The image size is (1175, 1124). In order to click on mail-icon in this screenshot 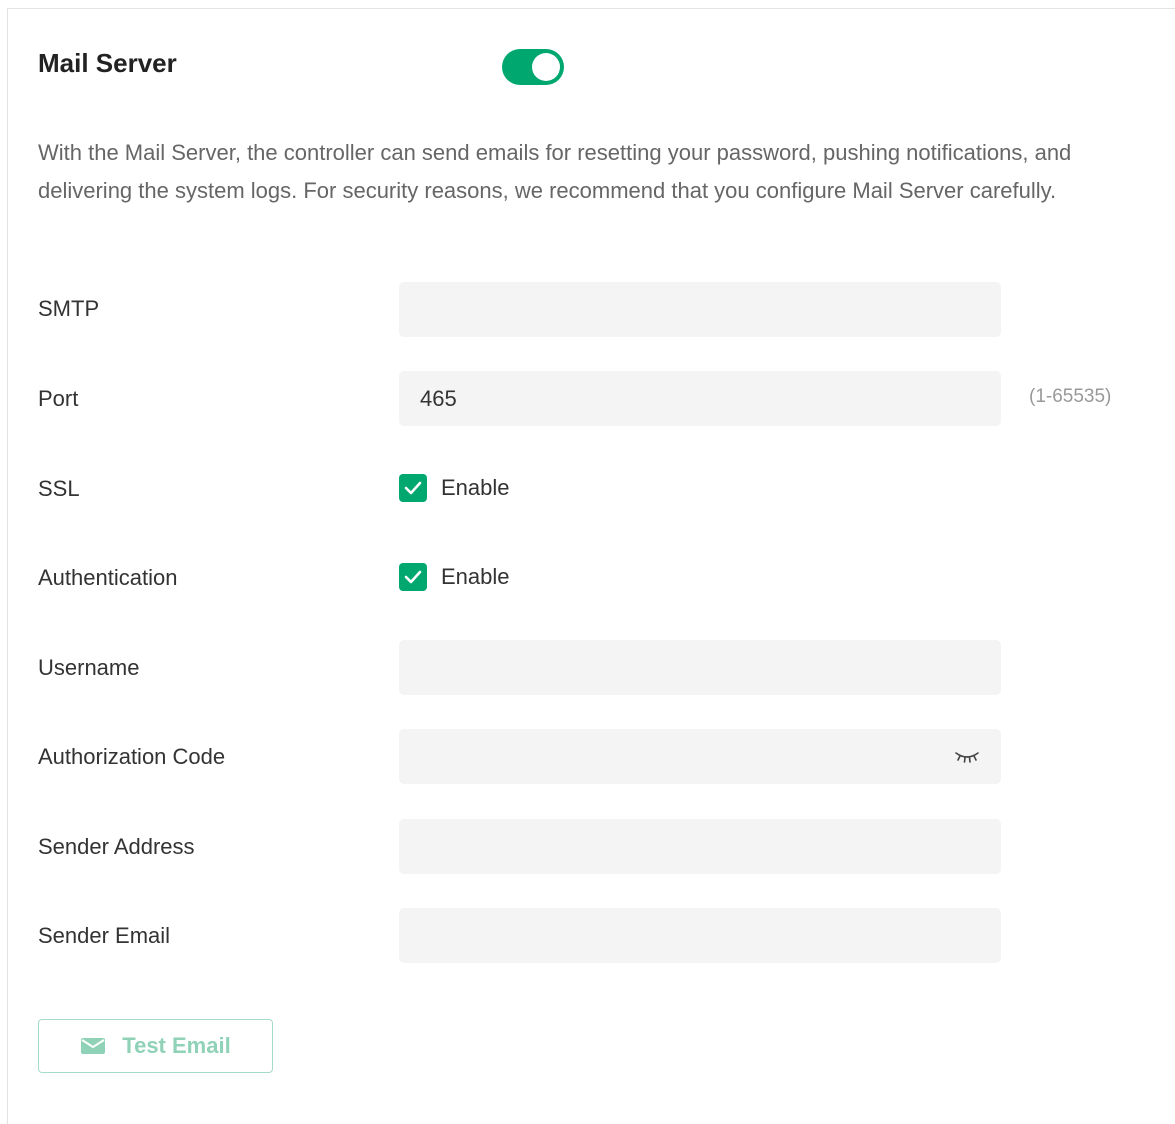, I will do `click(93, 1046)`.